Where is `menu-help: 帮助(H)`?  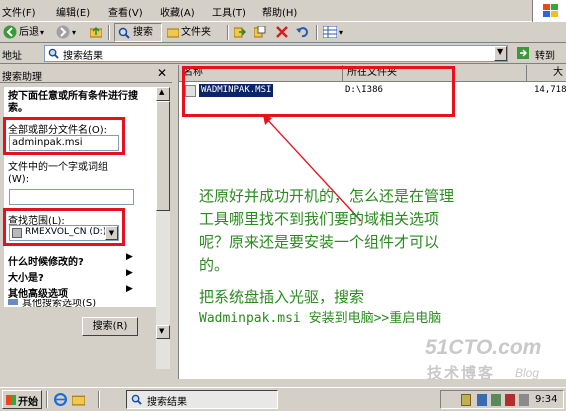
menu-help: 帮助(H) is located at coordinates (279, 11).